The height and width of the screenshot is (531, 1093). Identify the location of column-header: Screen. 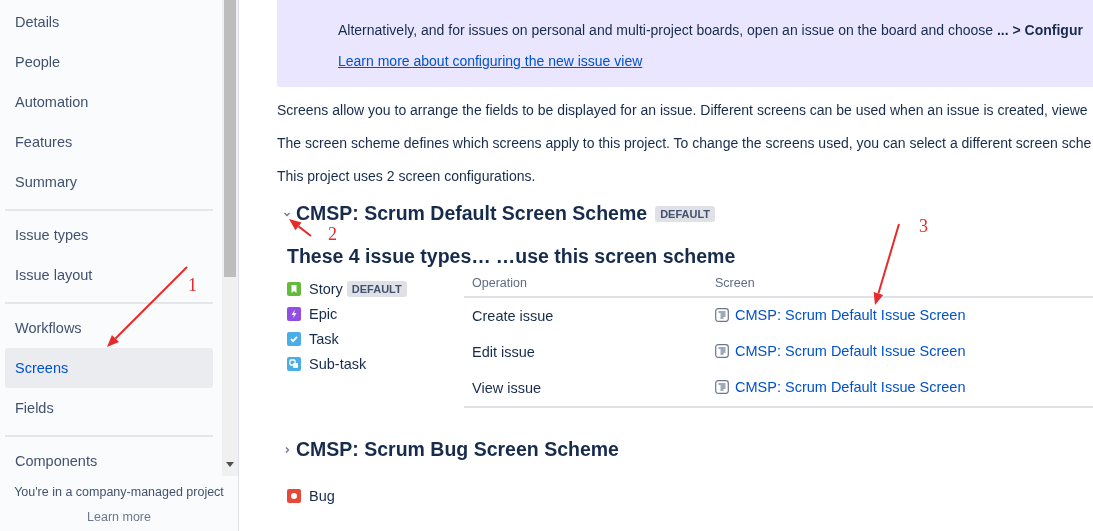
(900, 286).